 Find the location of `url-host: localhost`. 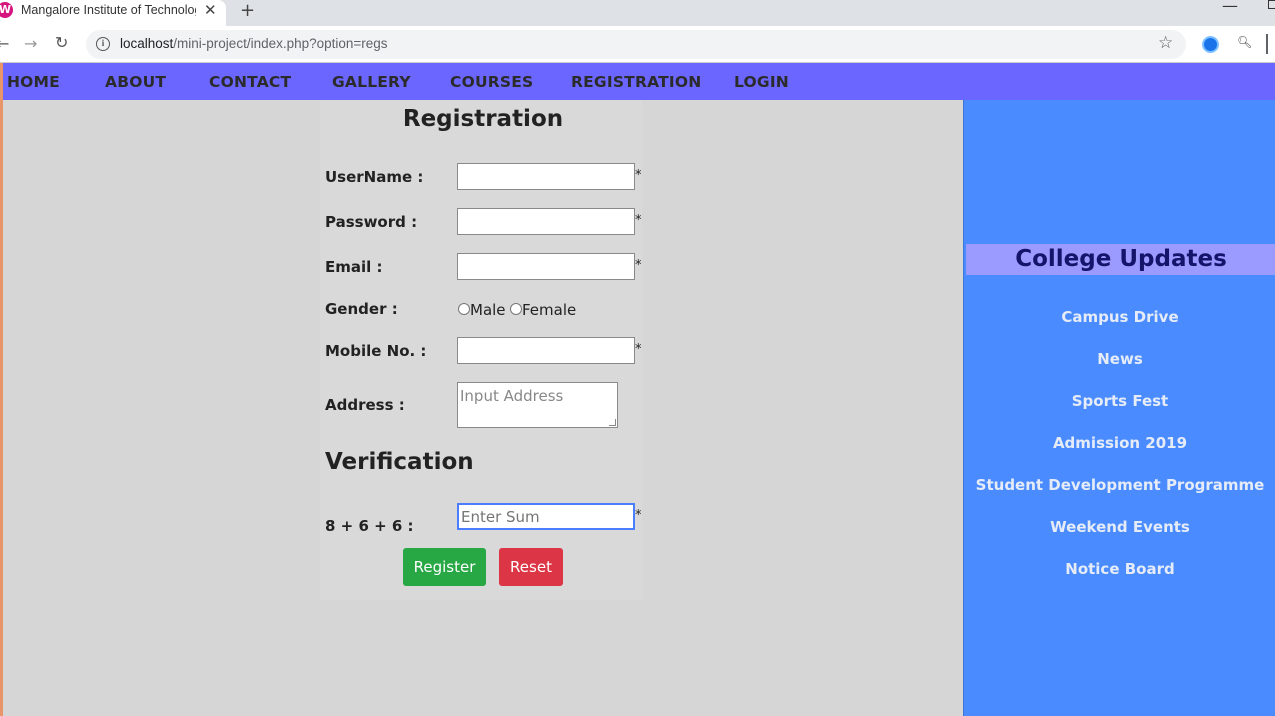

url-host: localhost is located at coordinates (147, 43).